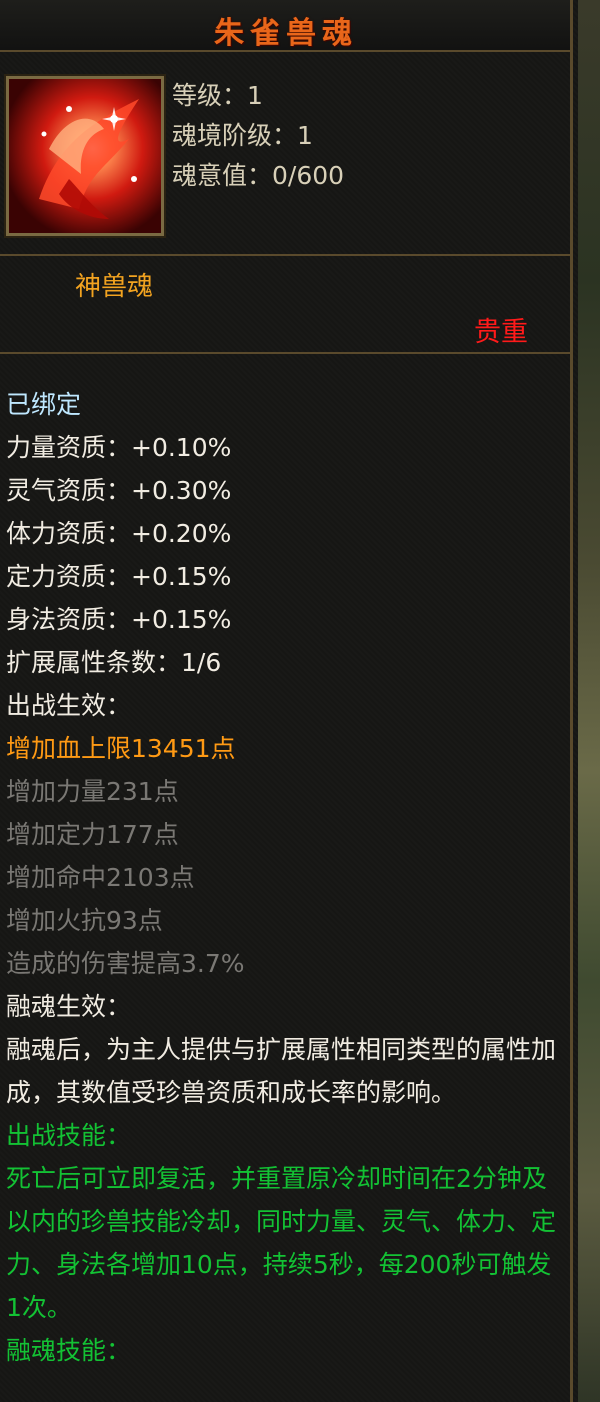 This screenshot has width=600, height=1402. What do you see at coordinates (571, 701) in the screenshot?
I see `frame-right-border` at bounding box center [571, 701].